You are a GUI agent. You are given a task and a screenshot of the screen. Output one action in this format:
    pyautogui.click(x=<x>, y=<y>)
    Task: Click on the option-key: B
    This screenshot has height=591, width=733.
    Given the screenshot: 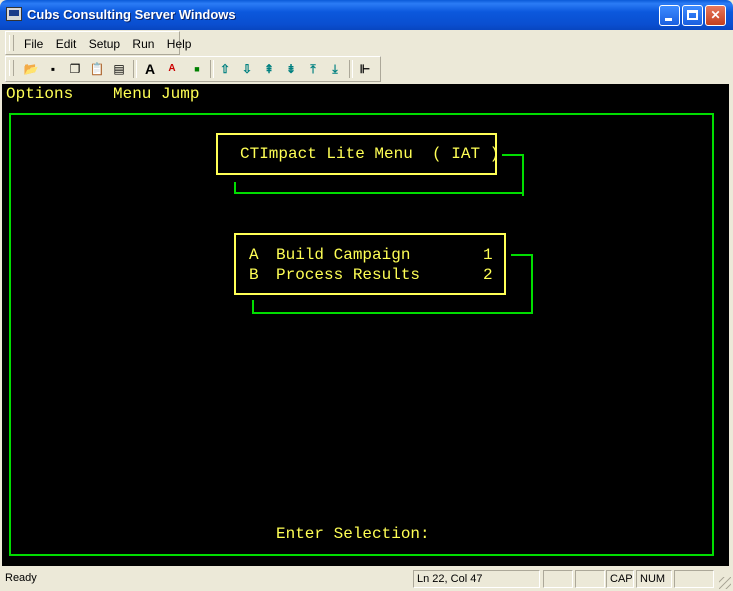 What is the action you would take?
    pyautogui.click(x=254, y=275)
    